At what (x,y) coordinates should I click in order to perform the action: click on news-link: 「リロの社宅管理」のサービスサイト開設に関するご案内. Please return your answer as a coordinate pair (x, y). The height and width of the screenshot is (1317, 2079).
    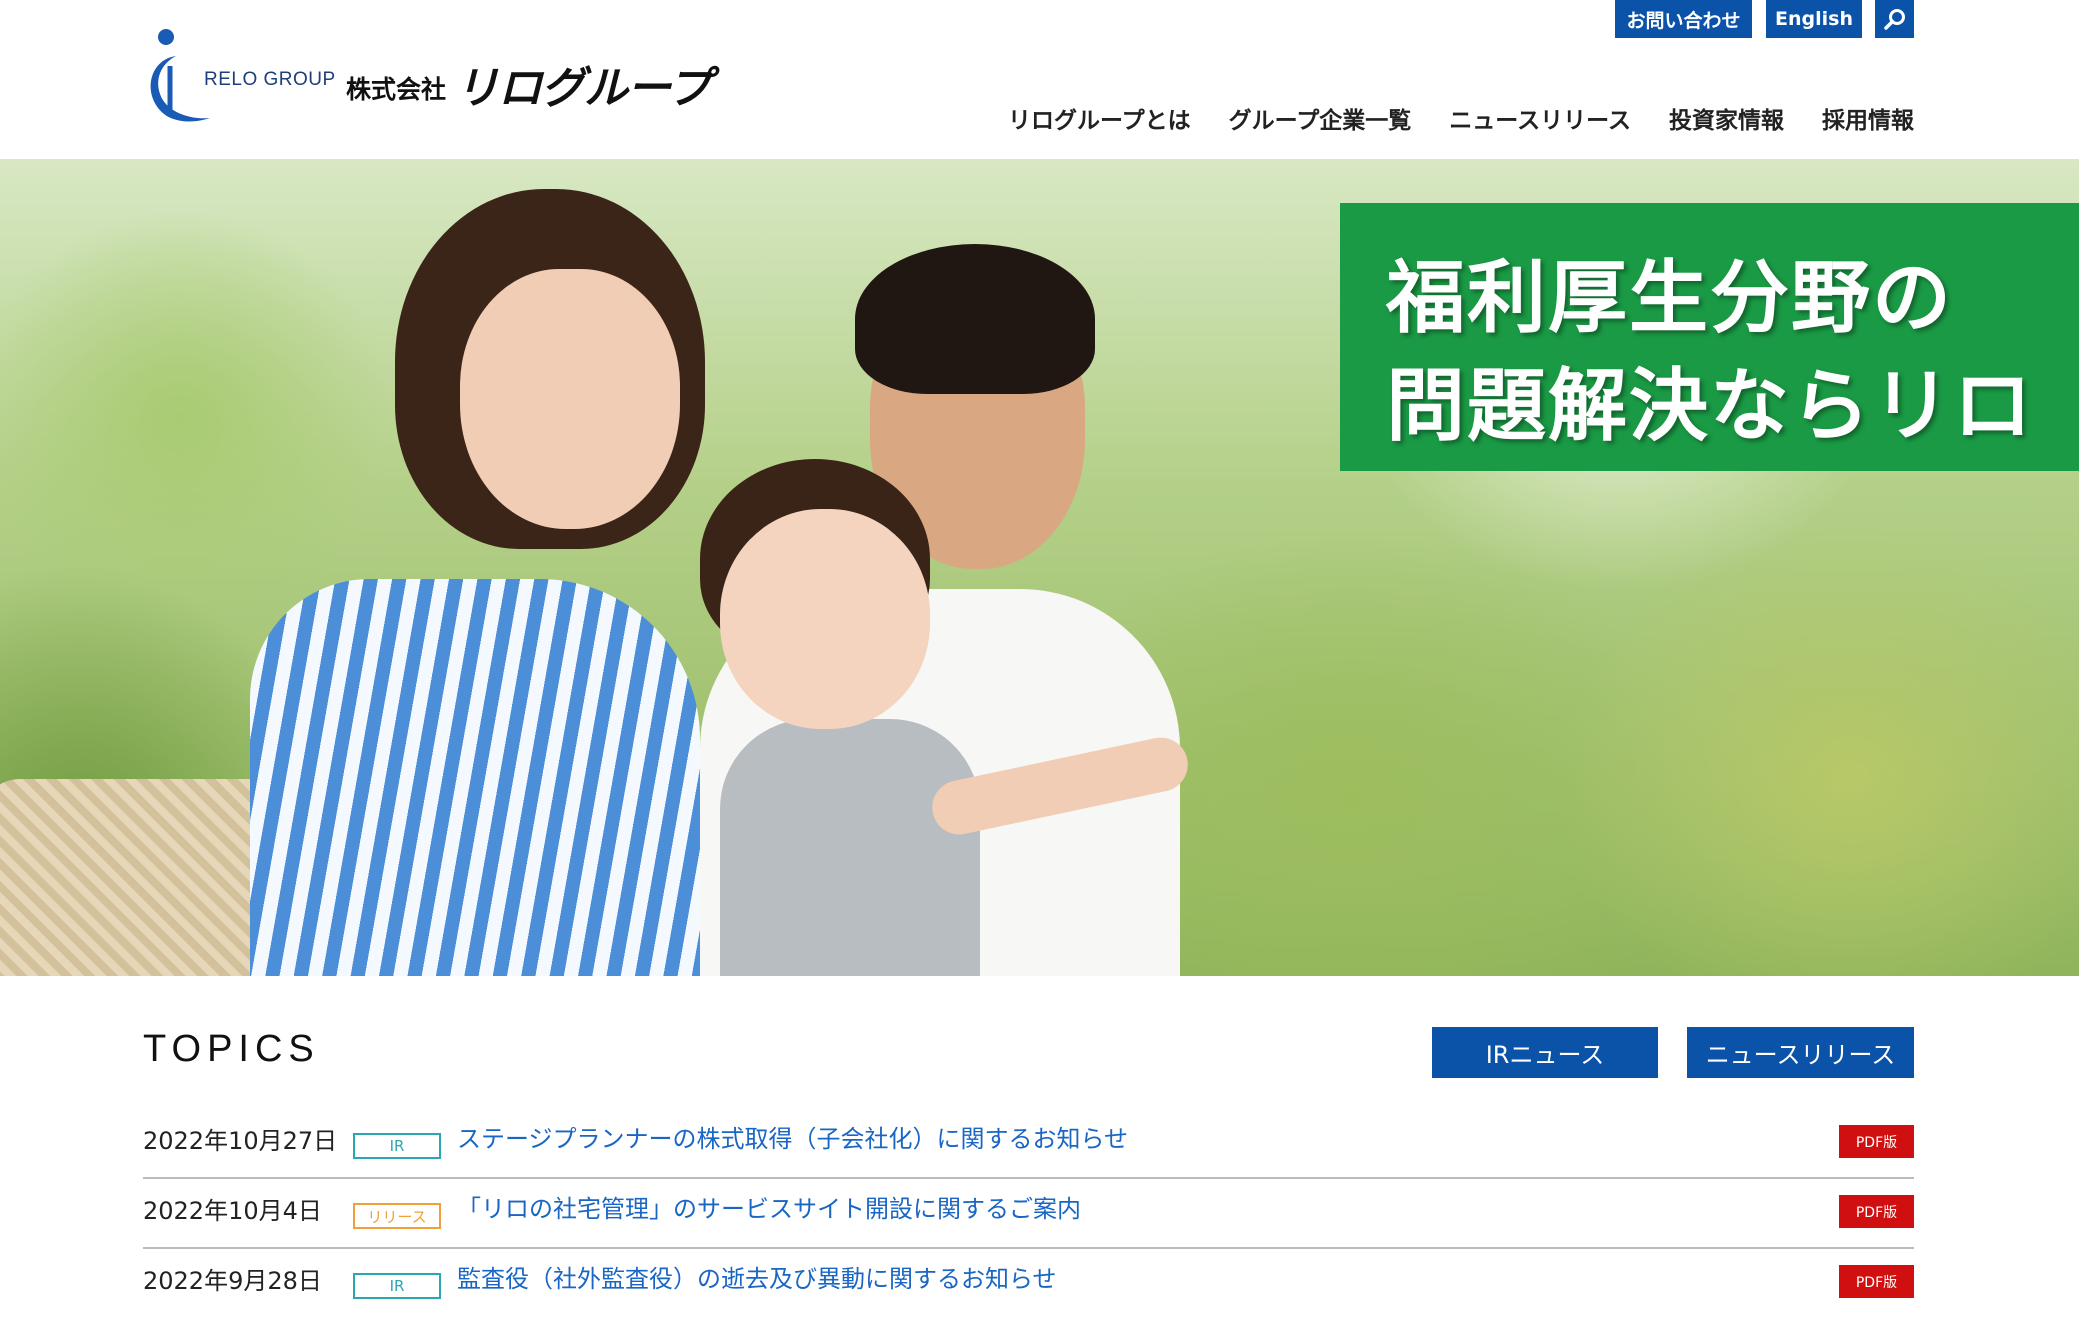
    Looking at the image, I should click on (769, 1206).